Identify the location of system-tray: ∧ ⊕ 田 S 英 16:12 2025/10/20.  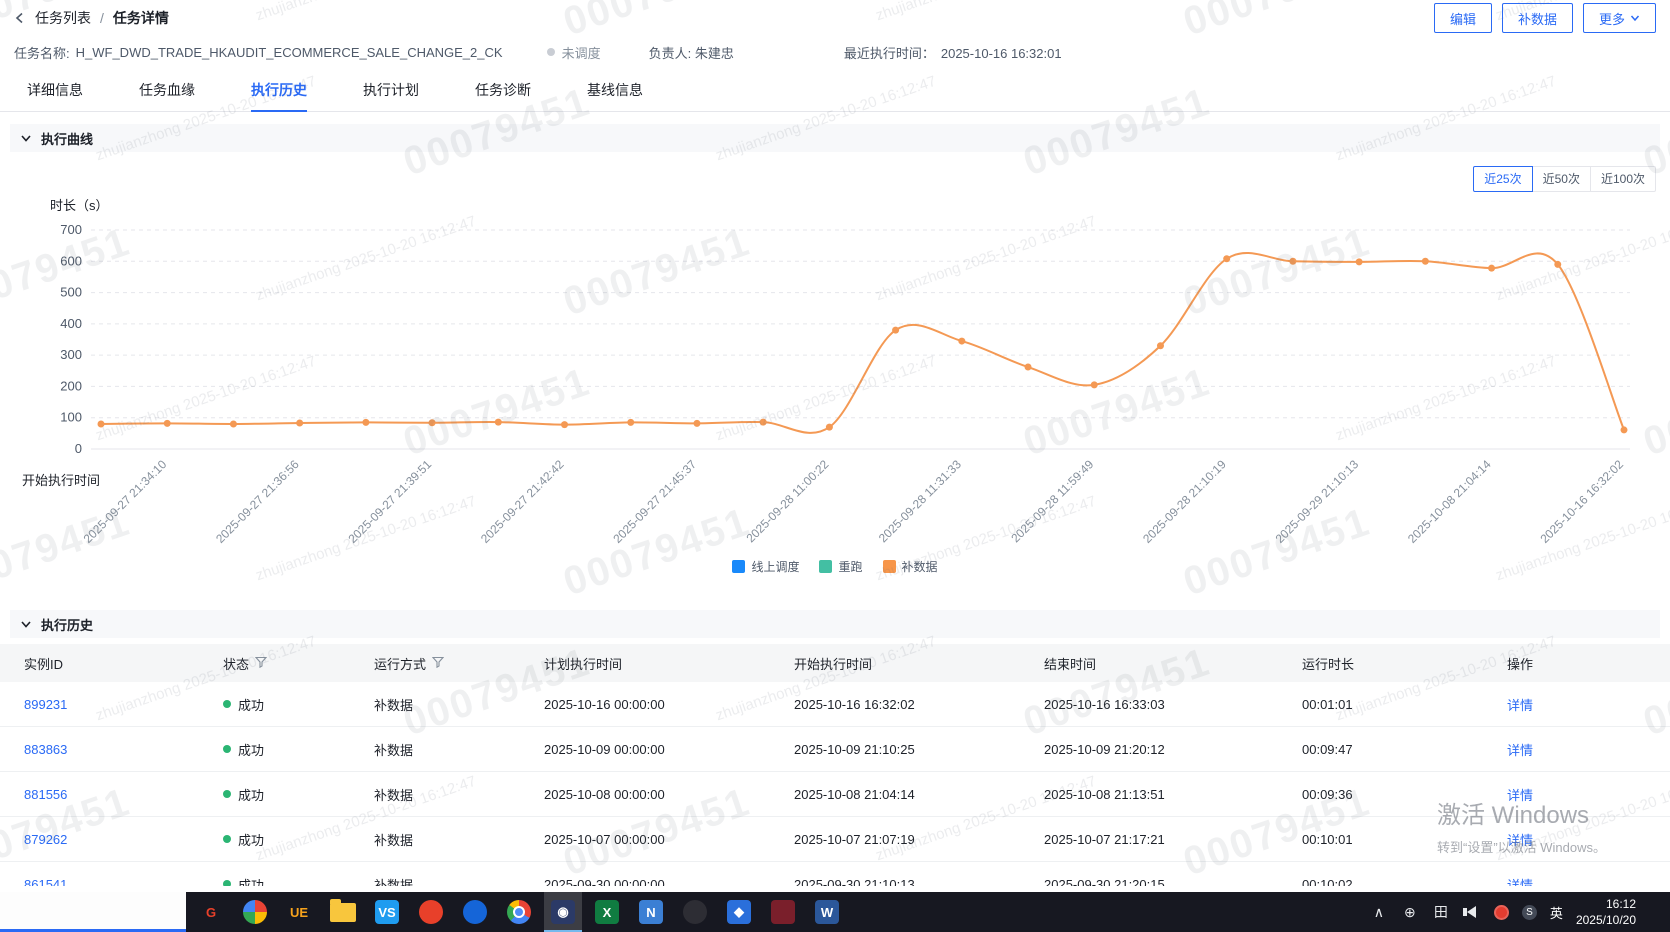
(1520, 912).